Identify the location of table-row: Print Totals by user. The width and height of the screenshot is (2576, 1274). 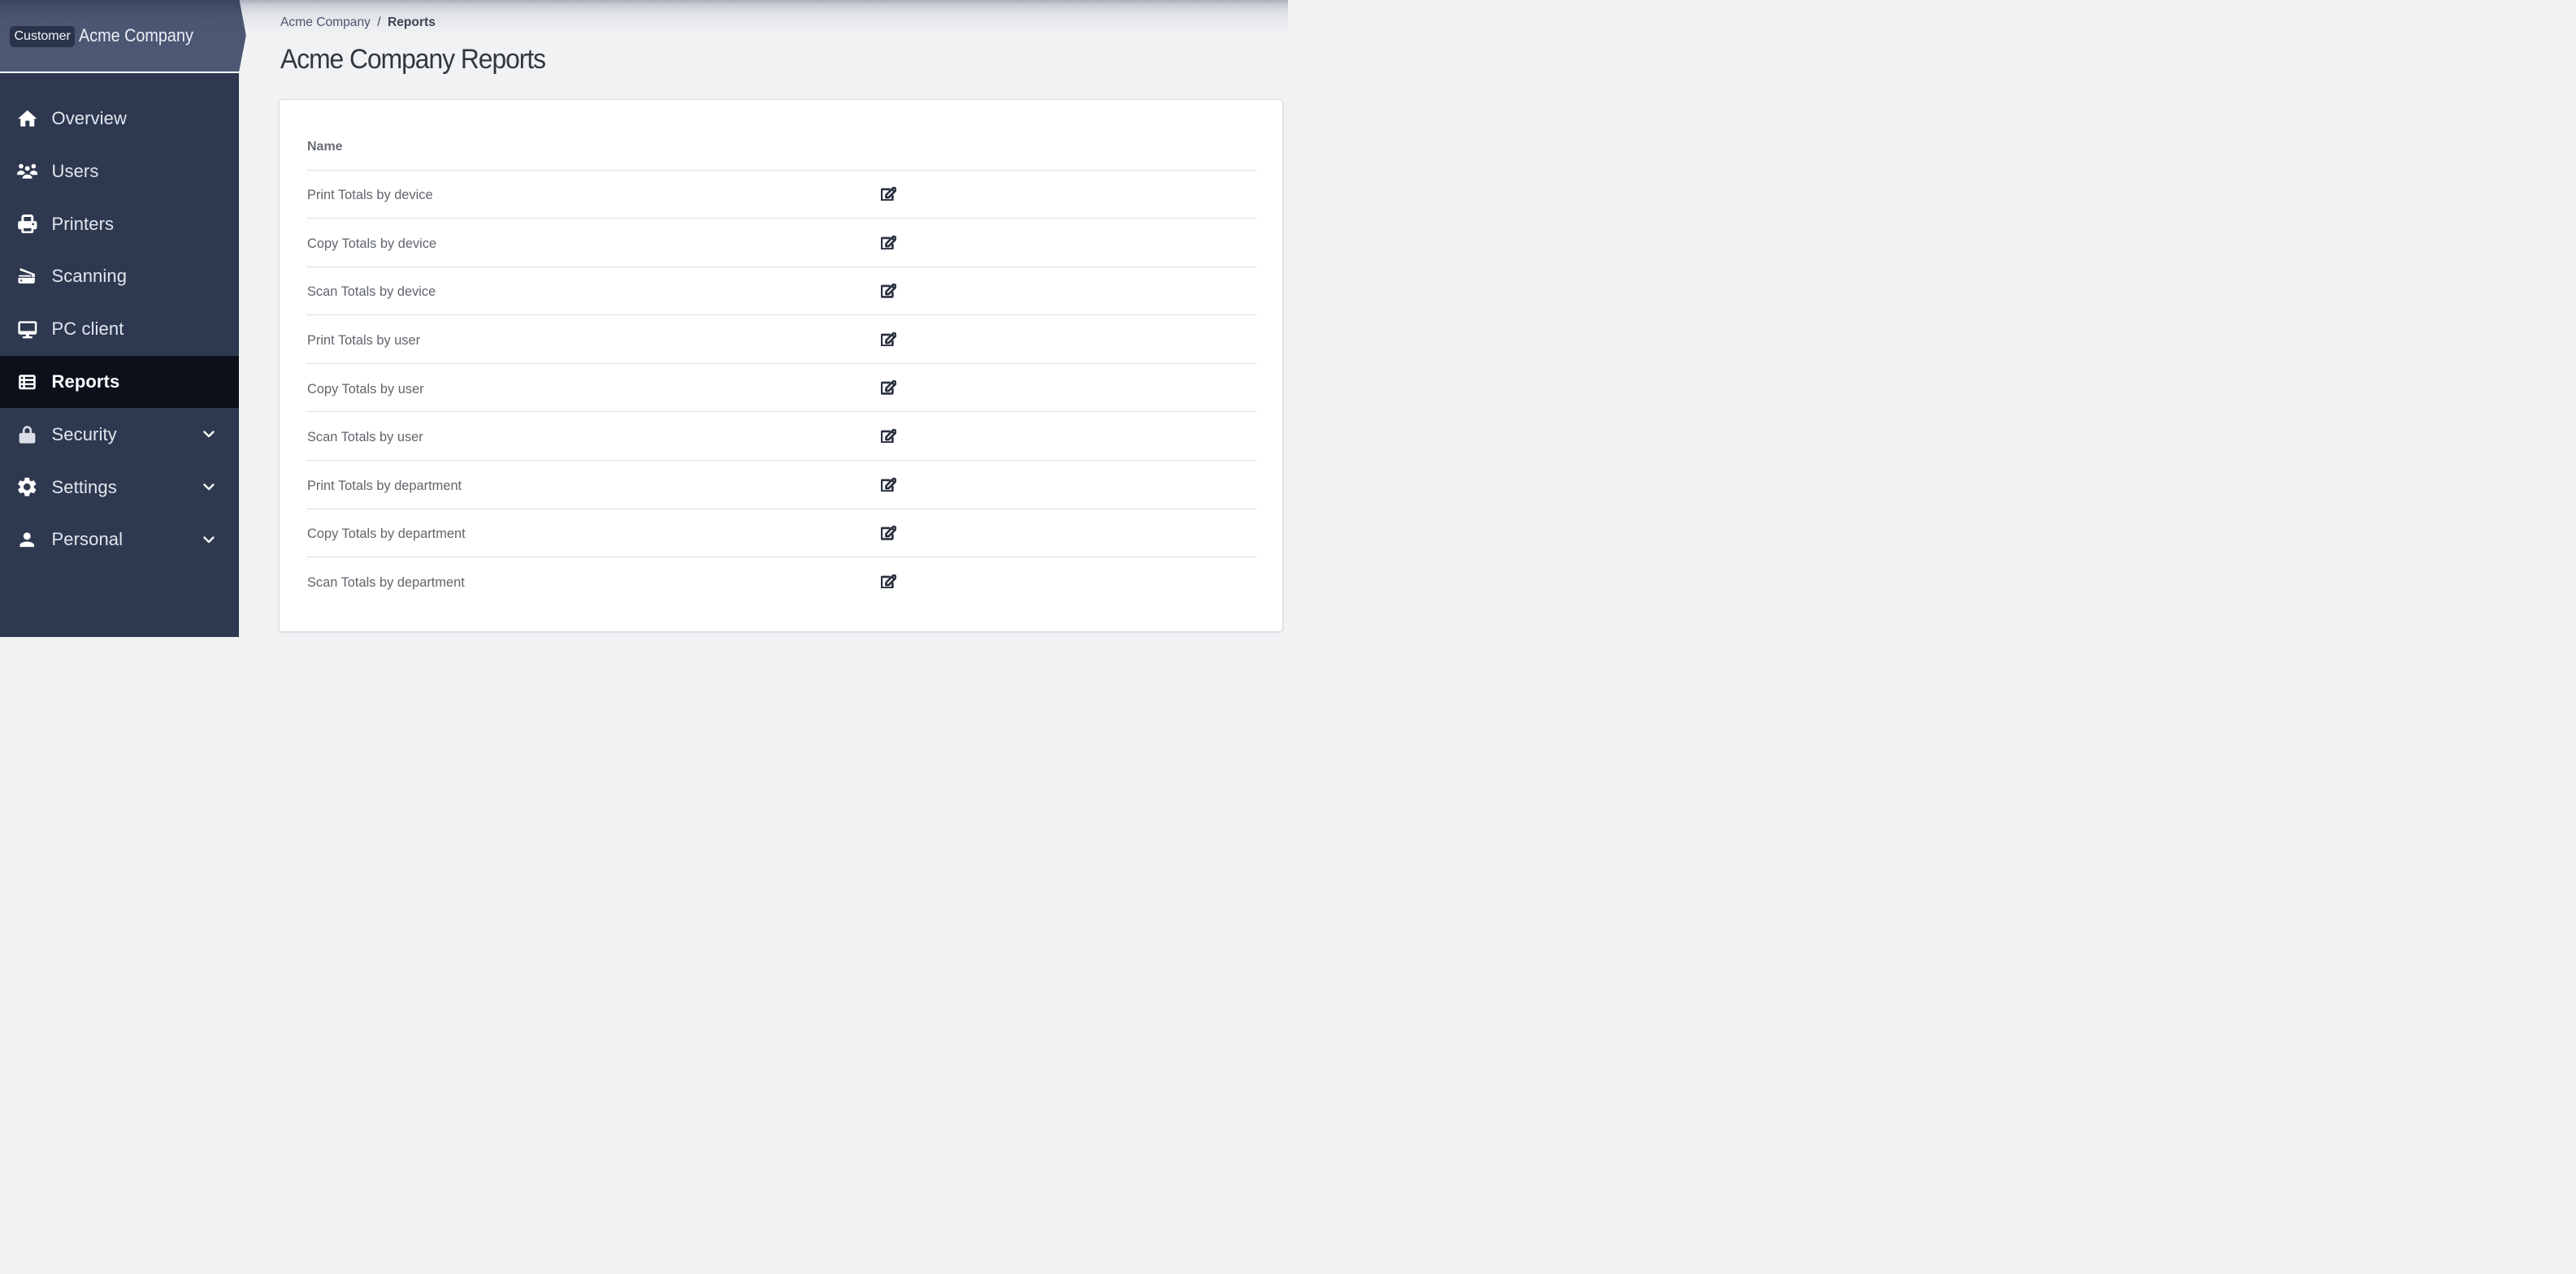
(781, 339).